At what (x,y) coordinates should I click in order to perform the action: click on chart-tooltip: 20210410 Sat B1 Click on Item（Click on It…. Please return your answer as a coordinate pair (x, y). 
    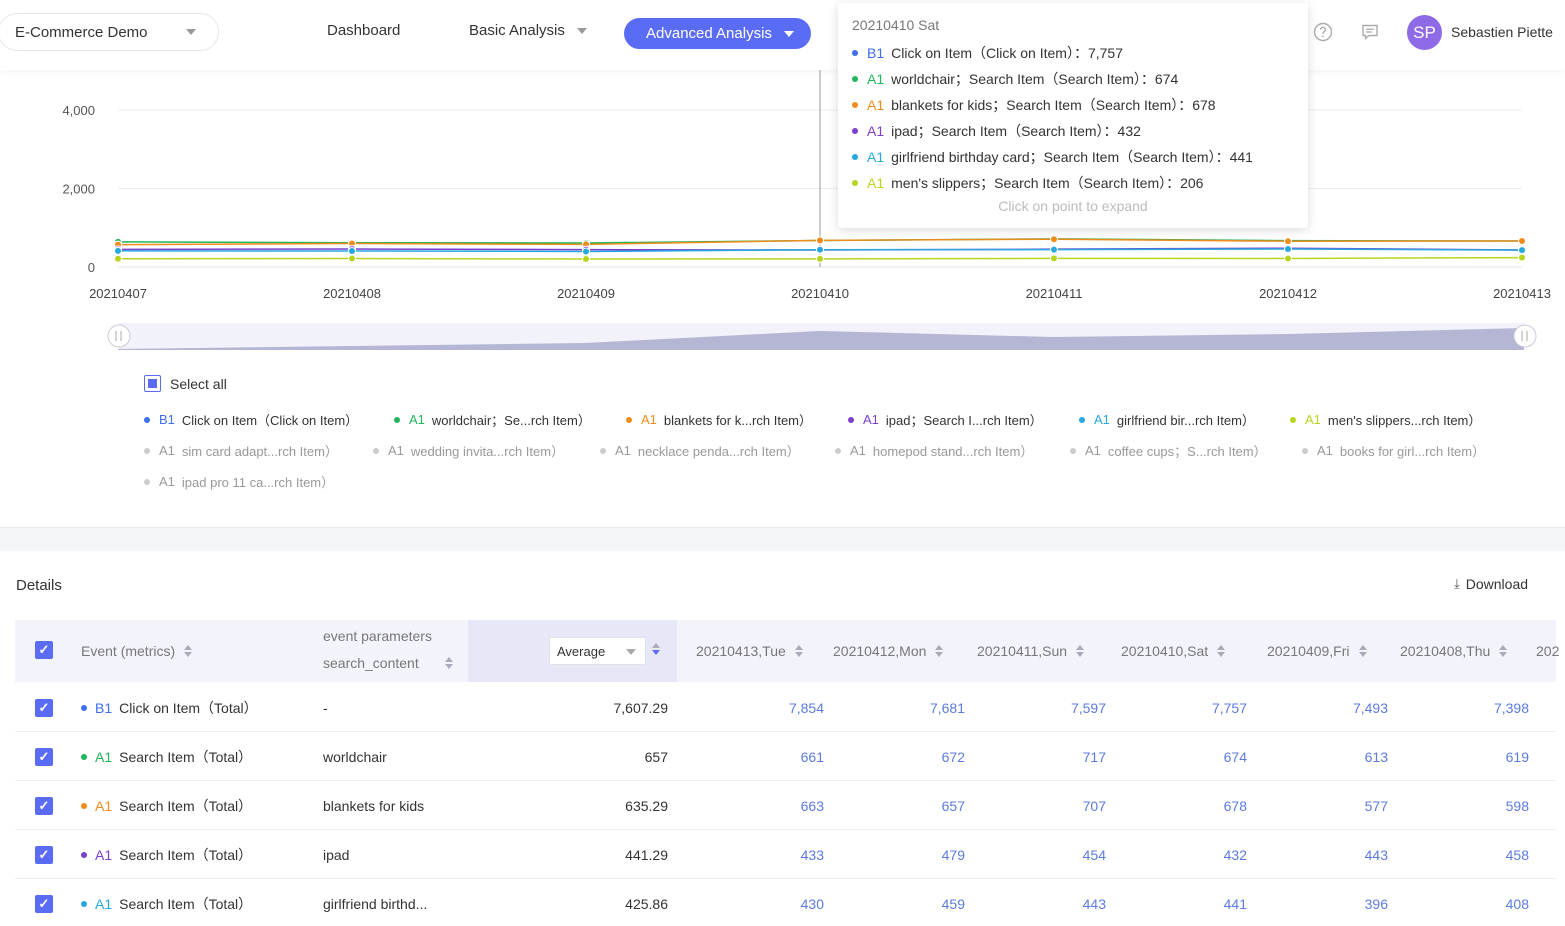
    Looking at the image, I should click on (1073, 115).